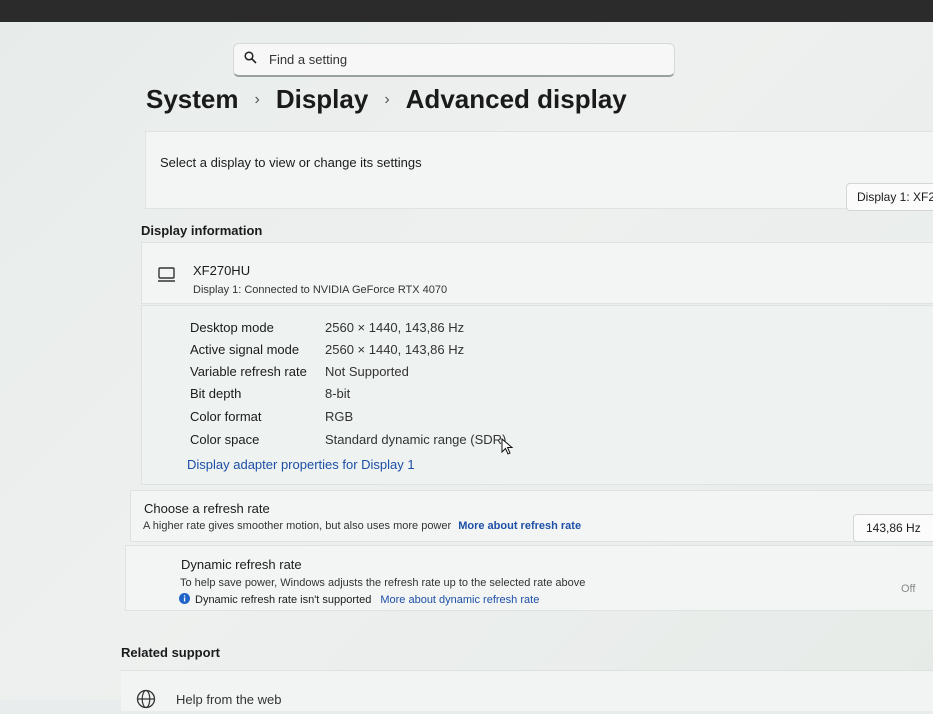 The height and width of the screenshot is (714, 933). I want to click on globe-icon, so click(146, 701).